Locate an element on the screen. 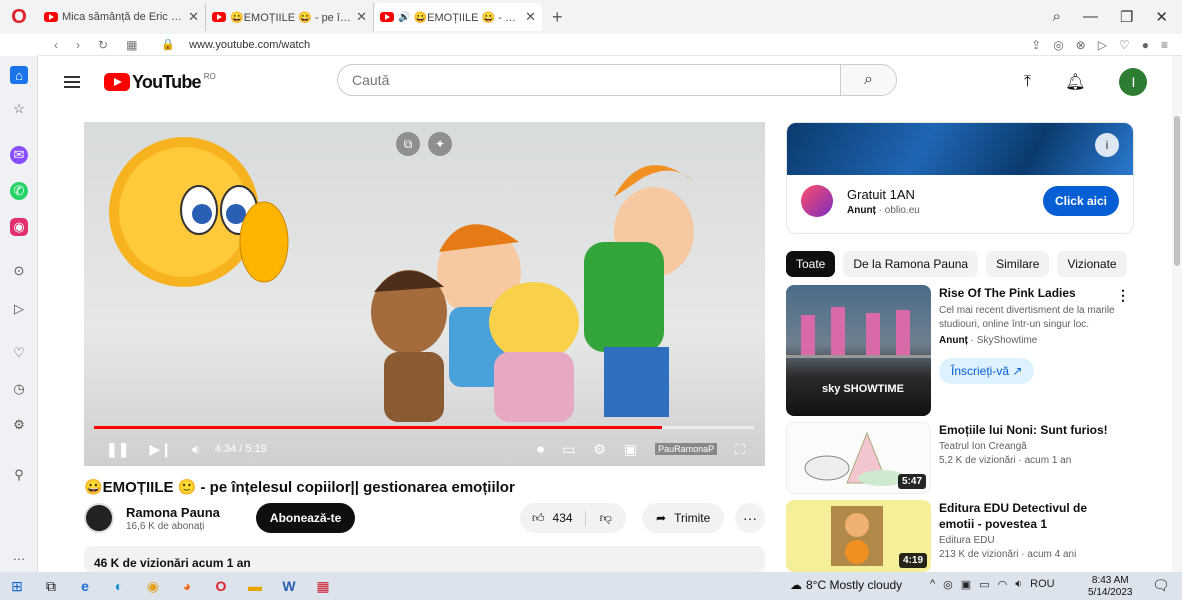 The image size is (1182, 600). chip-from-channel: De la Ramona Pauna is located at coordinates (911, 264).